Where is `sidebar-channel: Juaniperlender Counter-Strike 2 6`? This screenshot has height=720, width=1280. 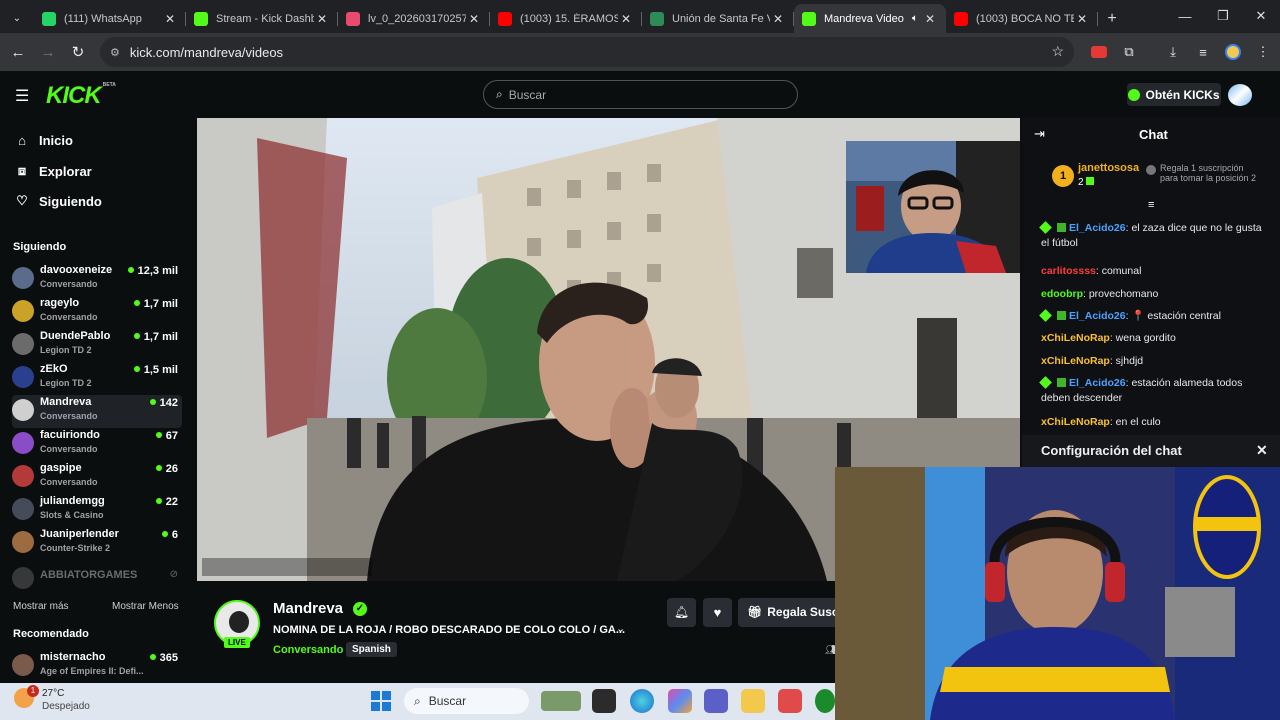 sidebar-channel: Juaniperlender Counter-Strike 2 6 is located at coordinates (97, 543).